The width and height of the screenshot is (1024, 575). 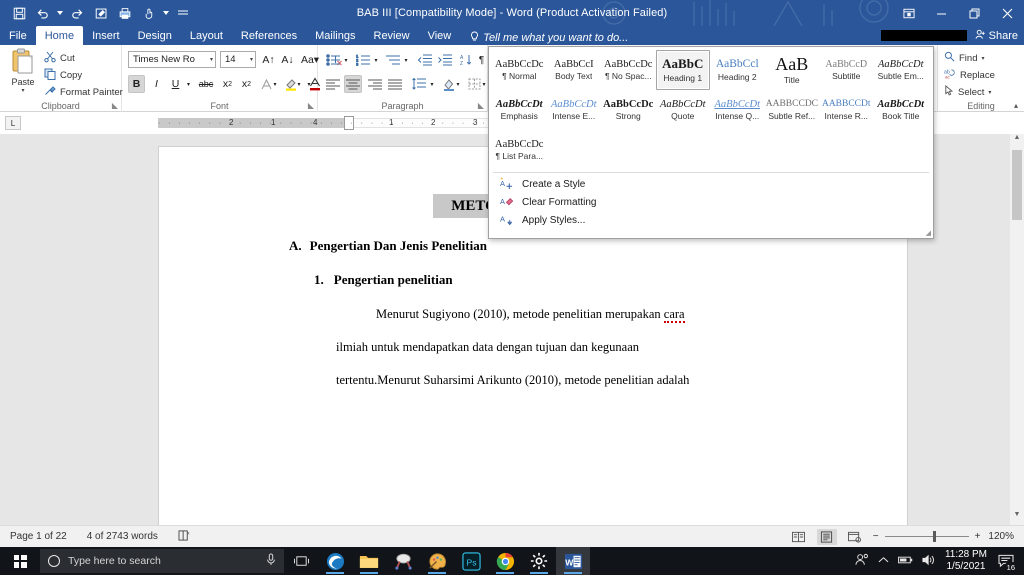 What do you see at coordinates (855, 537) in the screenshot?
I see `web-layout-button` at bounding box center [855, 537].